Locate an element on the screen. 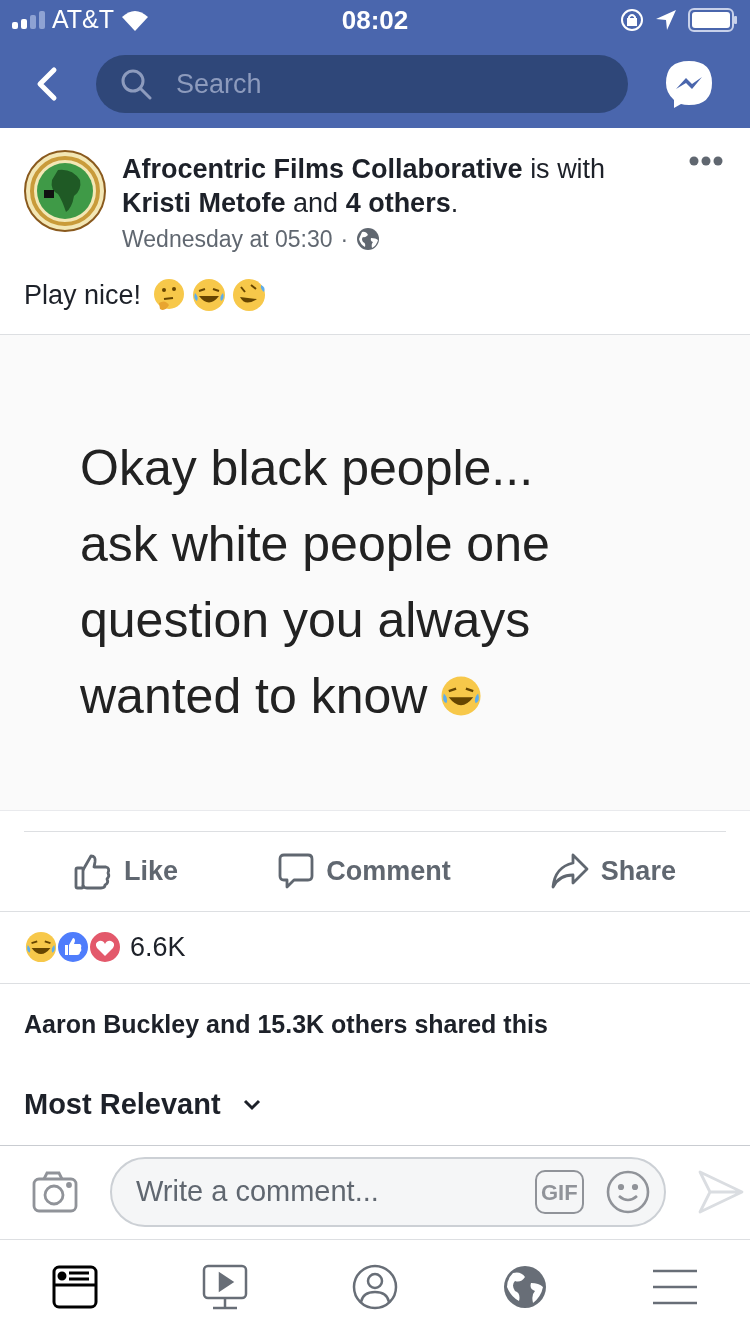 Image resolution: width=750 pixels, height=1334 pixels. globe-icon is located at coordinates (368, 239).